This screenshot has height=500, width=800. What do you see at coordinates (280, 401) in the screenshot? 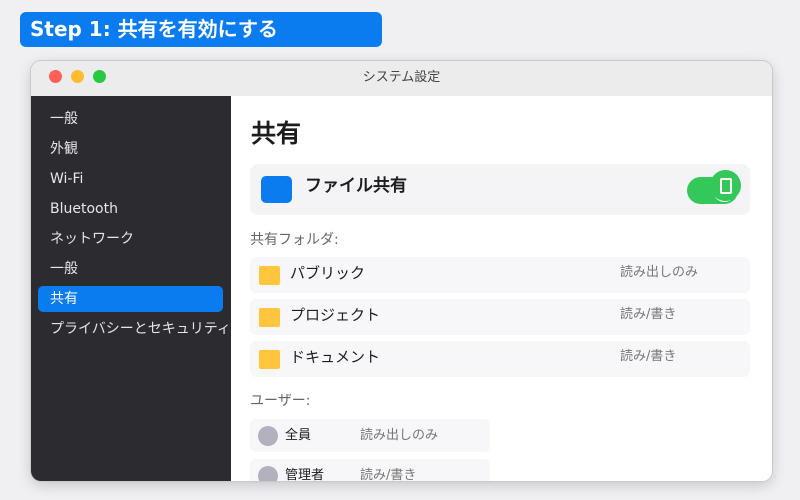
I see `users-label: ユーザー:` at bounding box center [280, 401].